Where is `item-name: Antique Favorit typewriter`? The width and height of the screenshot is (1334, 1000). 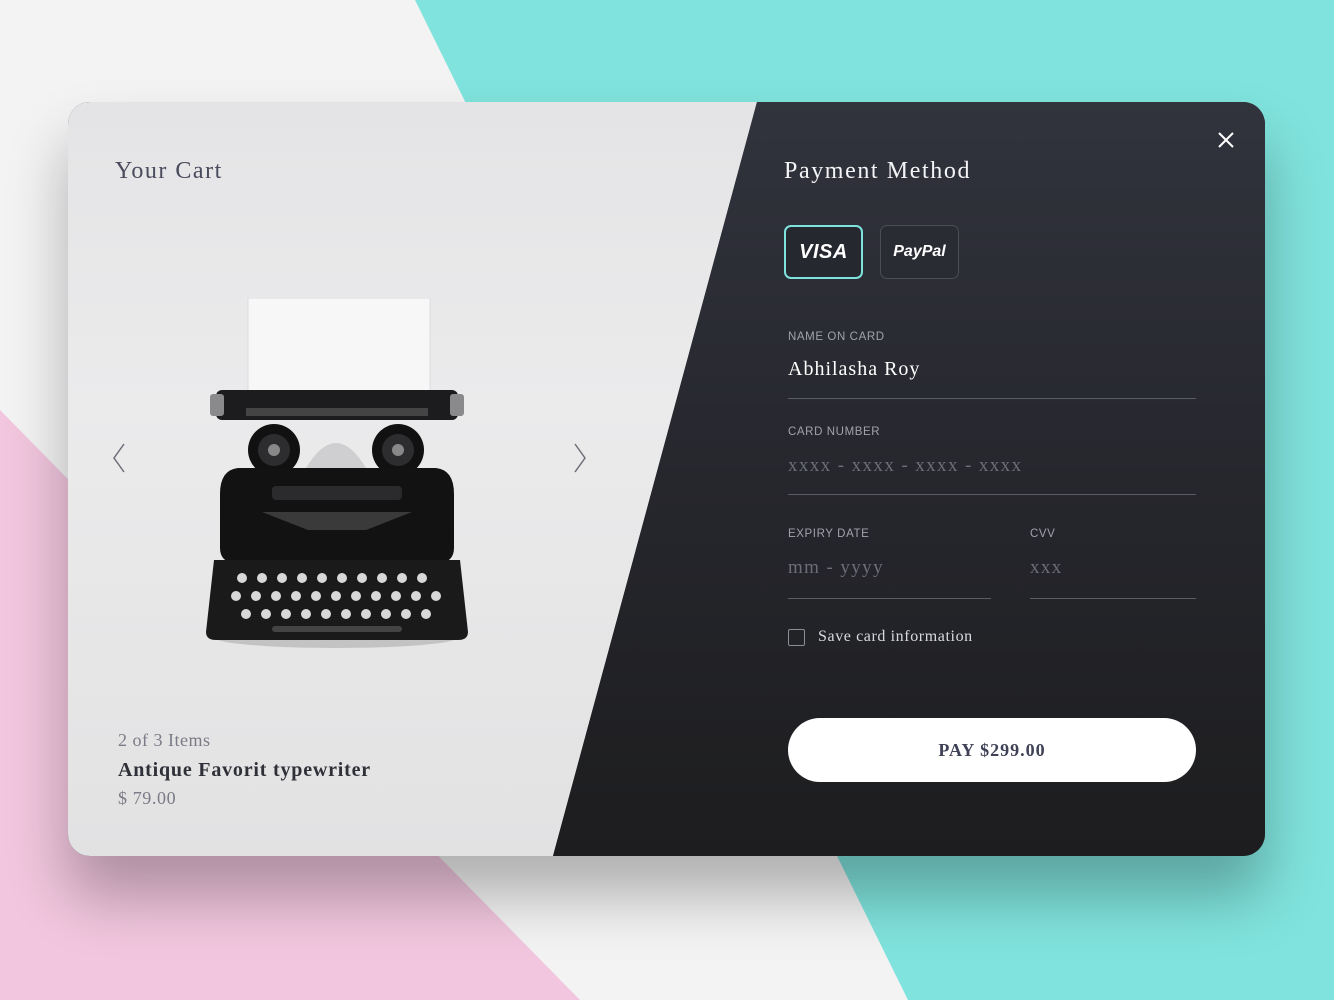 item-name: Antique Favorit typewriter is located at coordinates (244, 770).